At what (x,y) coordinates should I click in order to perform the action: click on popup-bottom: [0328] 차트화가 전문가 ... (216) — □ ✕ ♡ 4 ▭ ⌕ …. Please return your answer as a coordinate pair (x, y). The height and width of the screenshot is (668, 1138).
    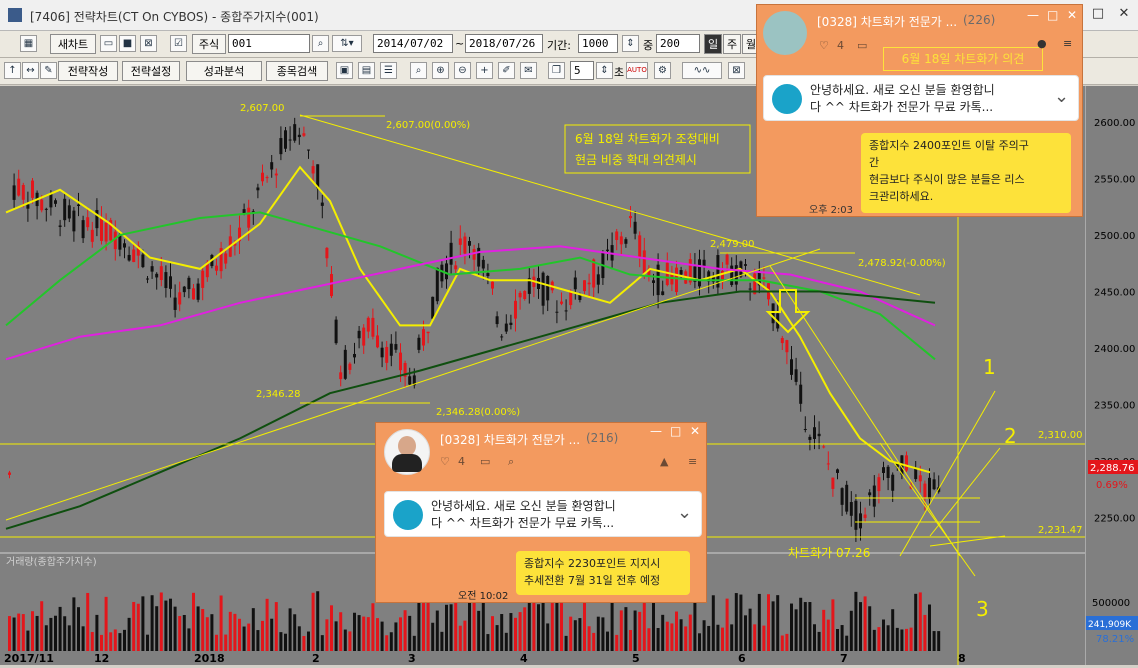
    Looking at the image, I should click on (541, 512).